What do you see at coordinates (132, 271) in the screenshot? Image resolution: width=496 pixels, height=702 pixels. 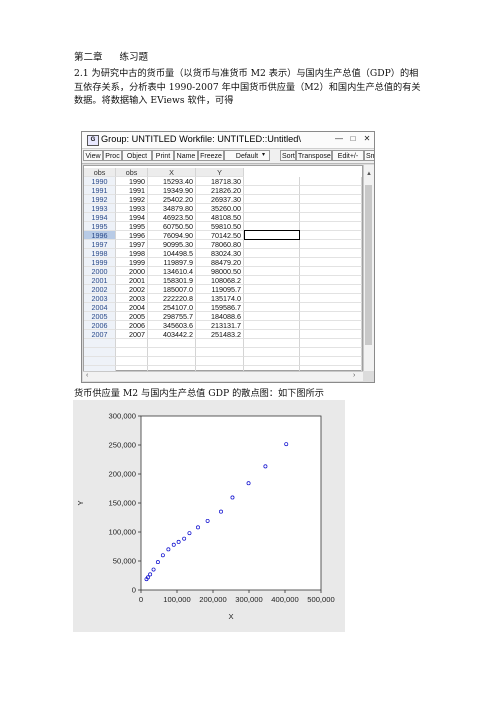 I see `table-cell: 2000` at bounding box center [132, 271].